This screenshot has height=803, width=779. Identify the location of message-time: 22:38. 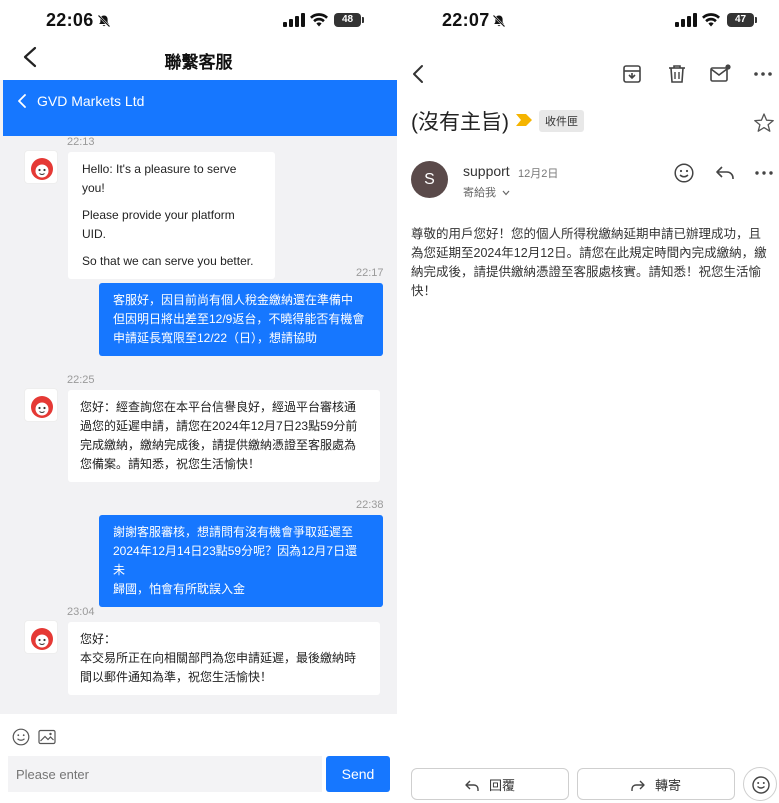
(370, 505).